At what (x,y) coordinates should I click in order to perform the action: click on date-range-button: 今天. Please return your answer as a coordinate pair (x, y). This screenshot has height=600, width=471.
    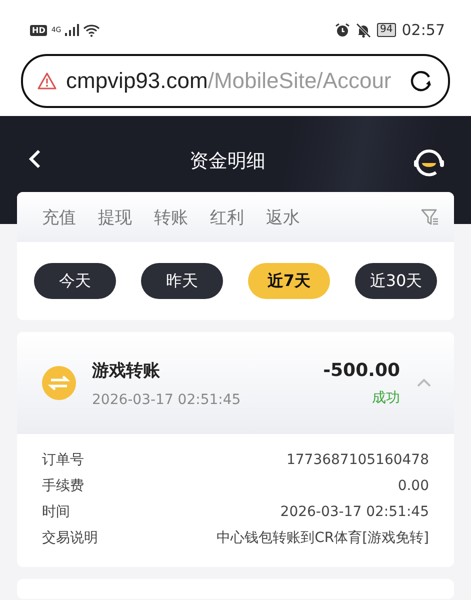
    Looking at the image, I should click on (75, 281).